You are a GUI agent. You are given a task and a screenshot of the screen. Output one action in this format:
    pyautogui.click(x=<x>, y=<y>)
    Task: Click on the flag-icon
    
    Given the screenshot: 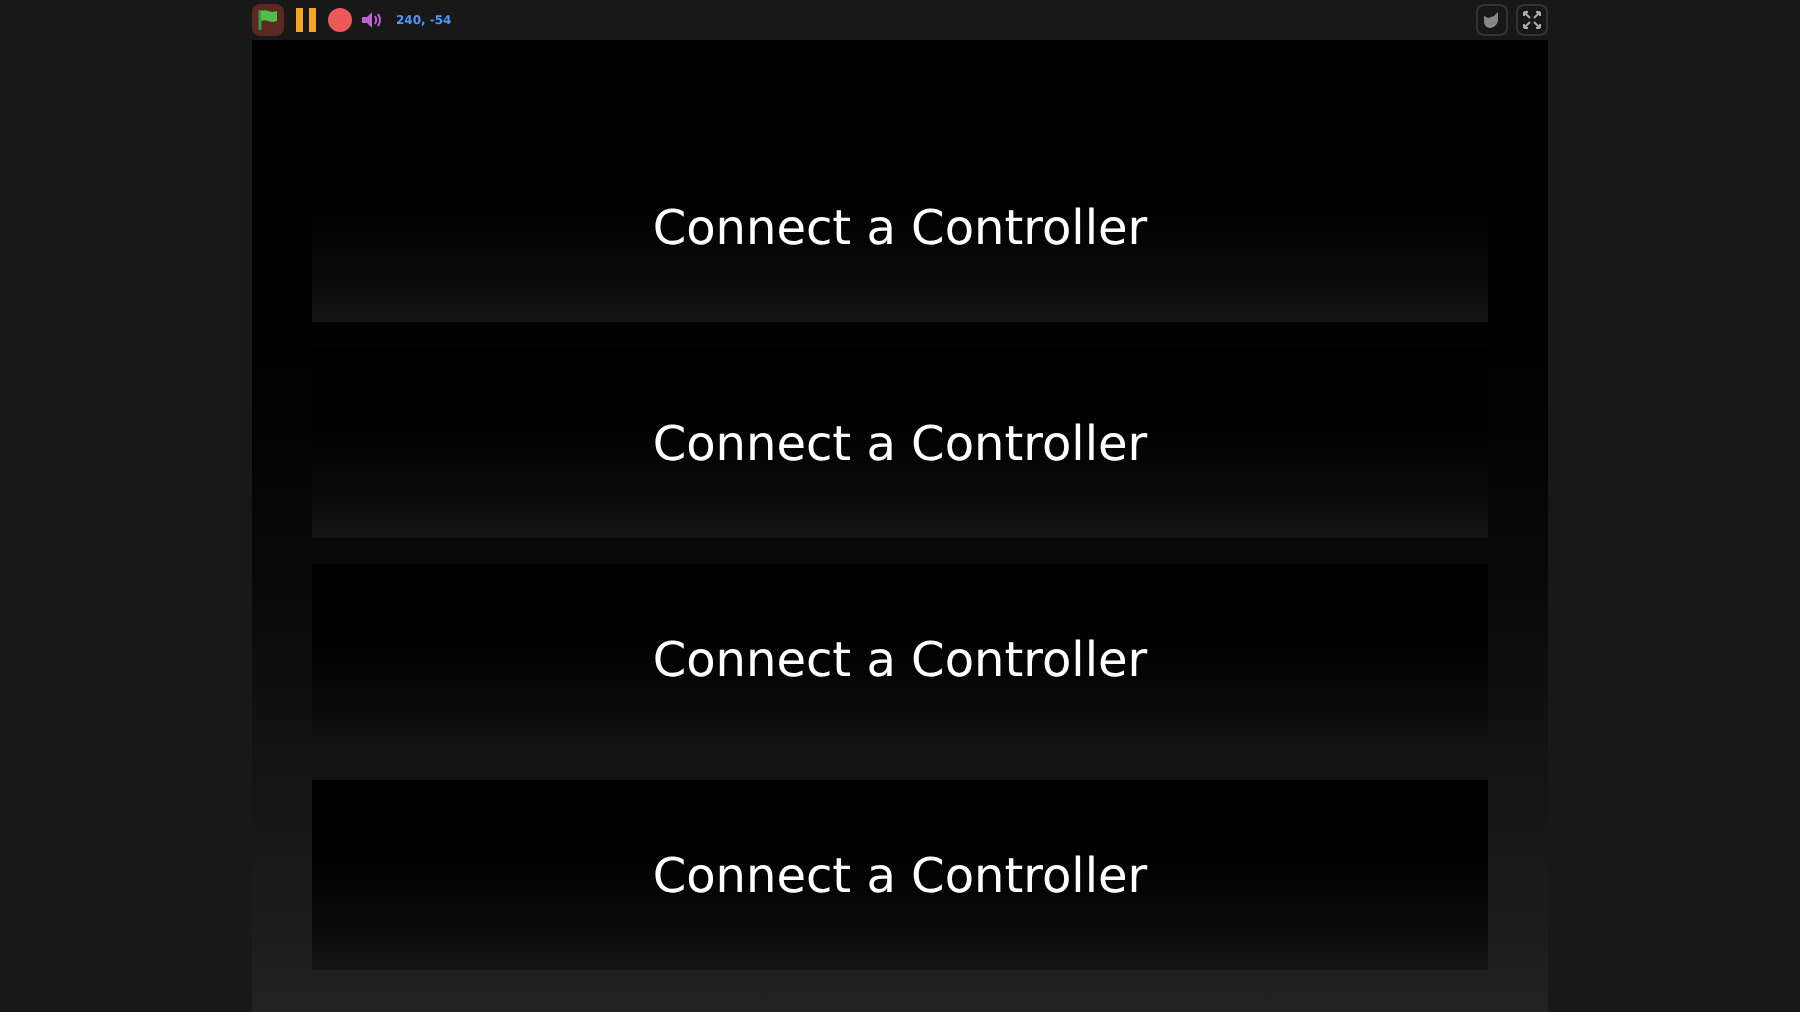 What is the action you would take?
    pyautogui.click(x=268, y=20)
    